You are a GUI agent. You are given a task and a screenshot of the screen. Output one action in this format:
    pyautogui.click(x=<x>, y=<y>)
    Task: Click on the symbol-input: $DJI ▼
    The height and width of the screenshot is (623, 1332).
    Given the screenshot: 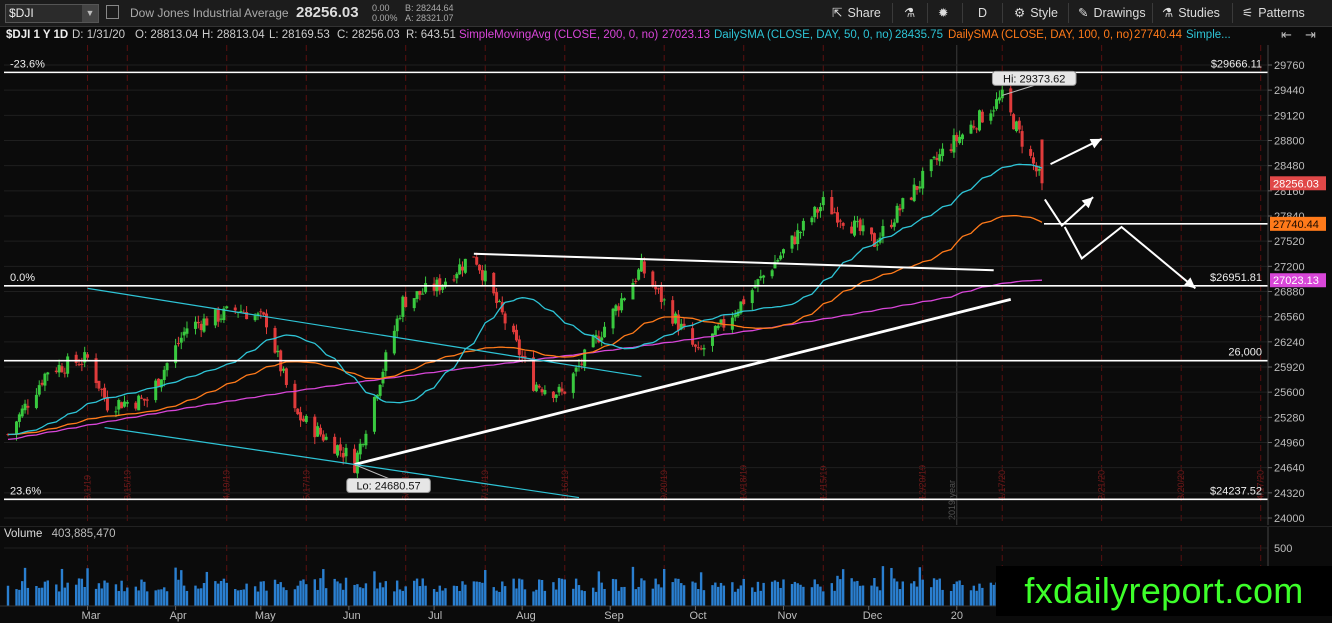 What is the action you would take?
    pyautogui.click(x=52, y=13)
    